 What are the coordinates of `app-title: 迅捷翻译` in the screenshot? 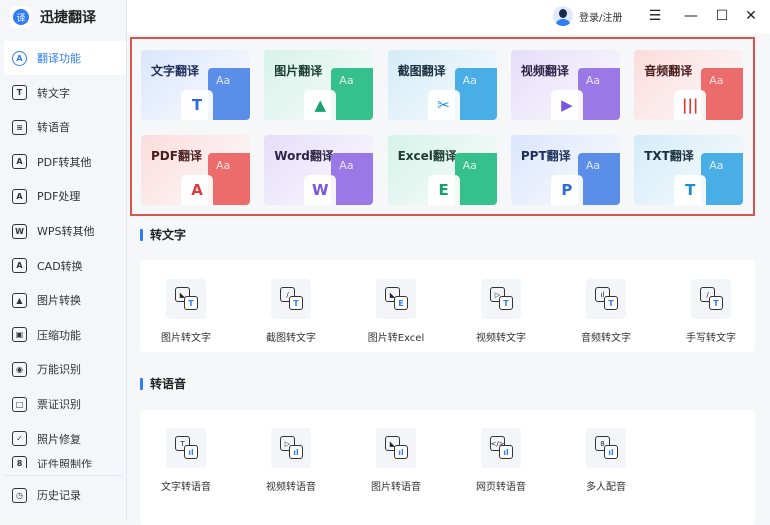 It's located at (68, 18).